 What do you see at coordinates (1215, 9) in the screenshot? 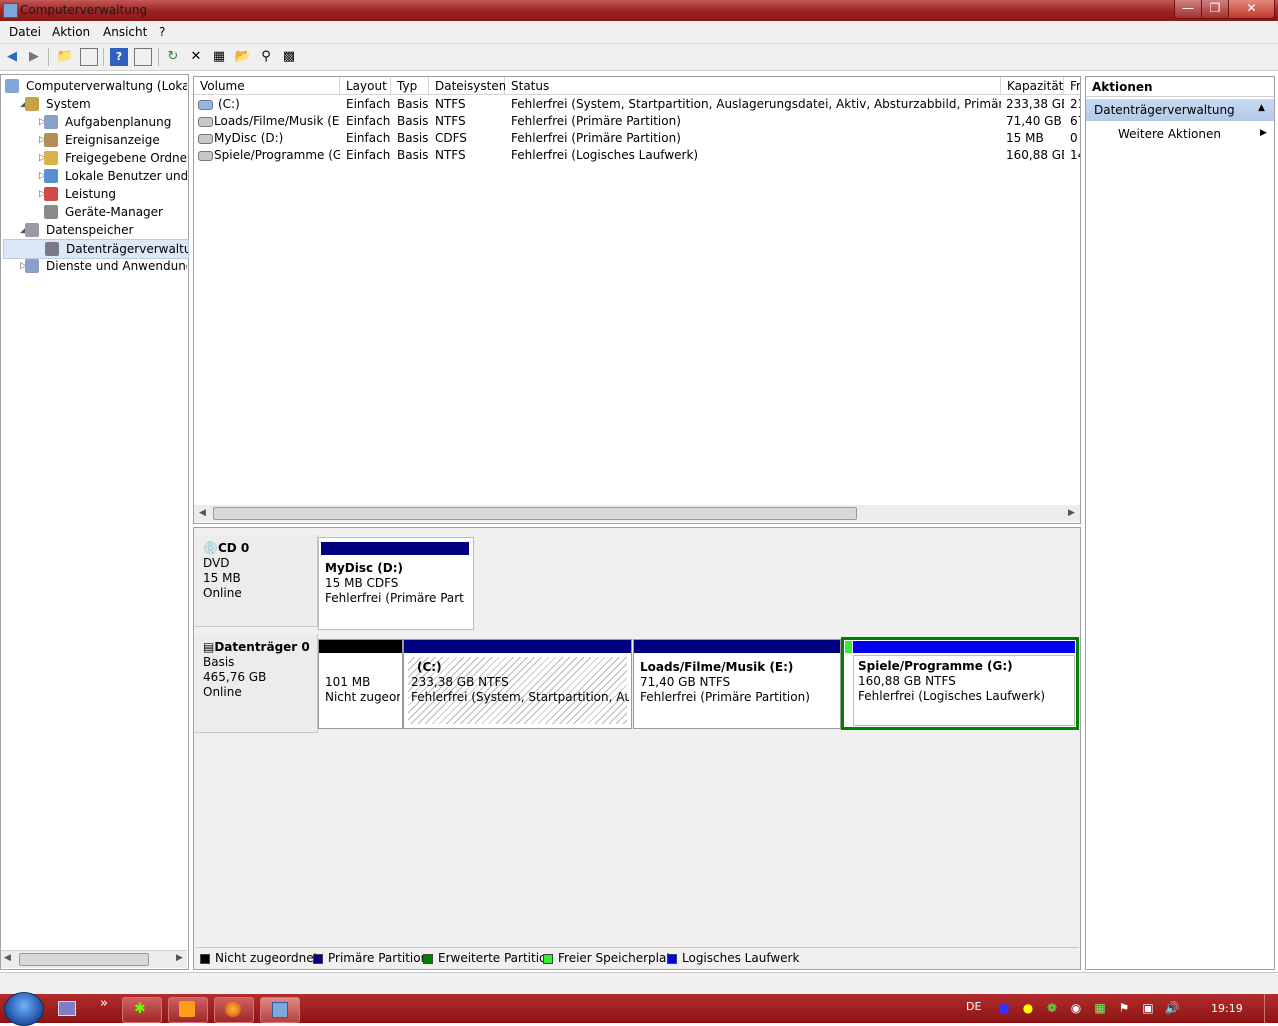
I see `maximize-button: ❐` at bounding box center [1215, 9].